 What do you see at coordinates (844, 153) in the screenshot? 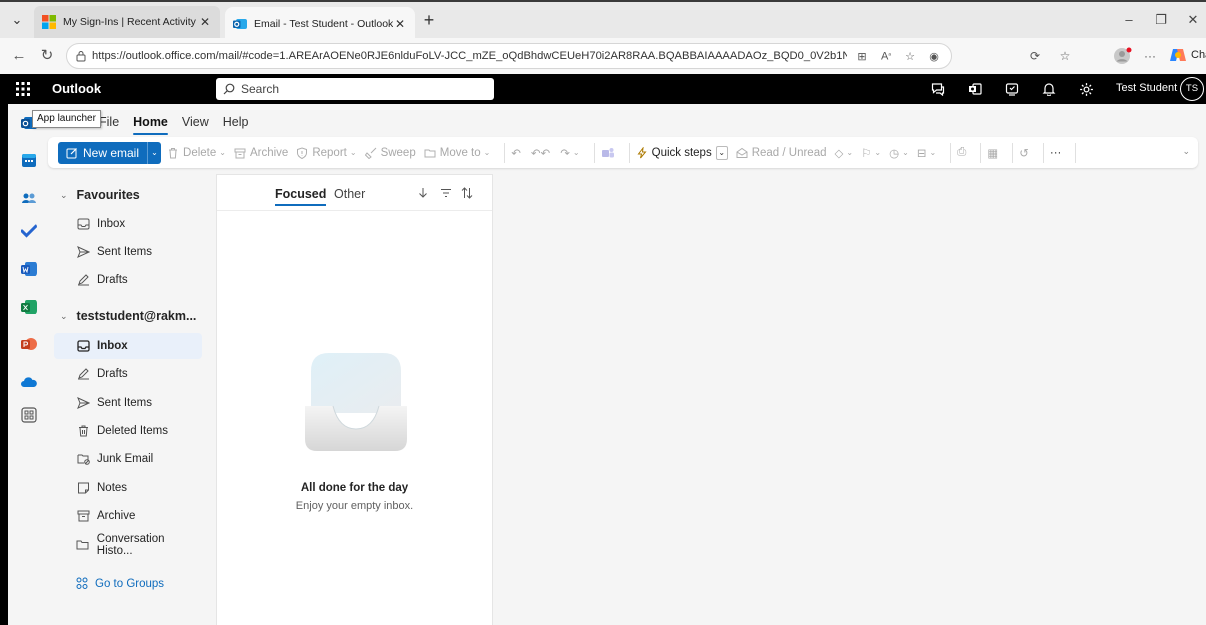
I see `tag-icon: ◇ ⌄` at bounding box center [844, 153].